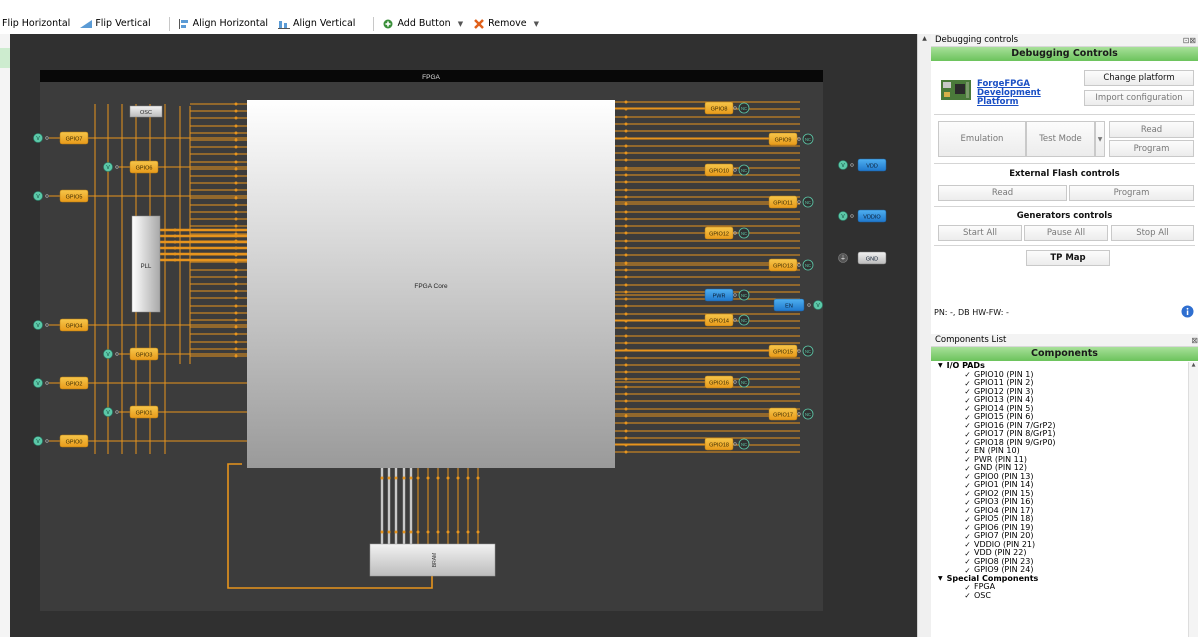 This screenshot has width=1198, height=637. What do you see at coordinates (982, 139) in the screenshot?
I see `emulation-button: Emulation` at bounding box center [982, 139].